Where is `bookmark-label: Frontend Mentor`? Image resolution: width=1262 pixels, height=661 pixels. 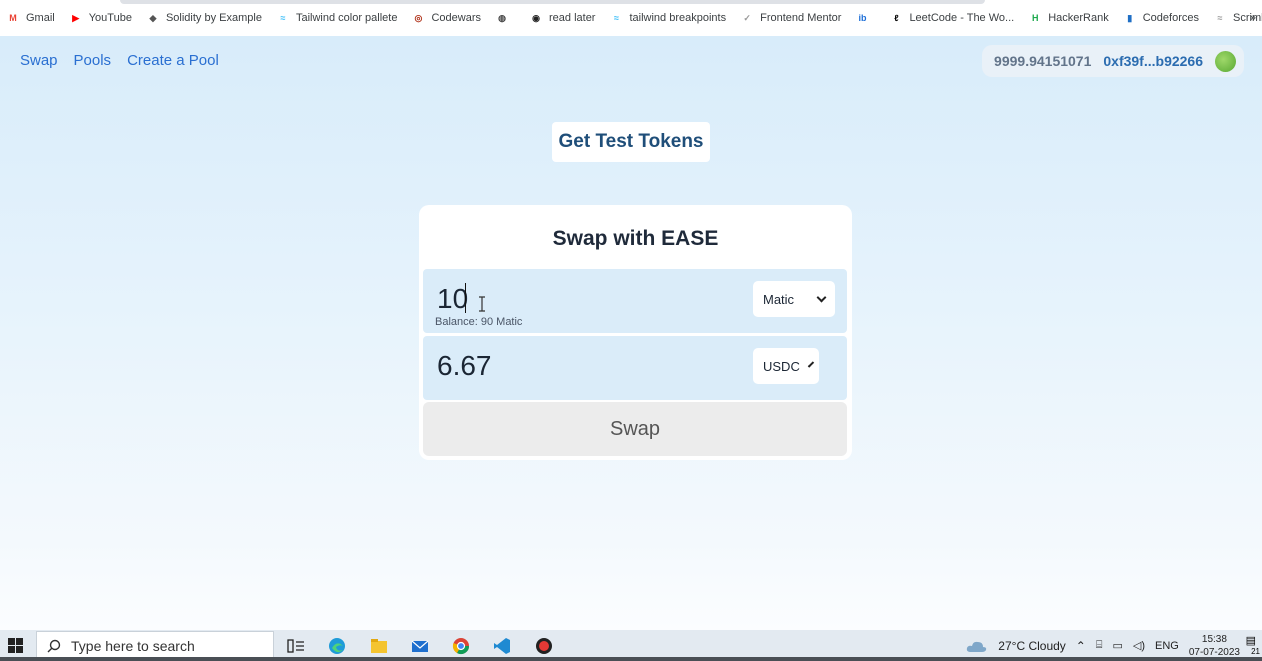
bookmark-label: Frontend Mentor is located at coordinates (801, 18).